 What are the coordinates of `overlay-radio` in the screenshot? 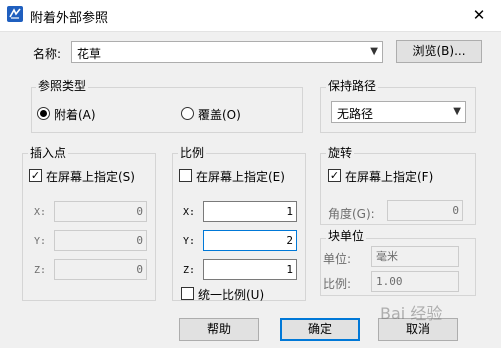 It's located at (187, 113).